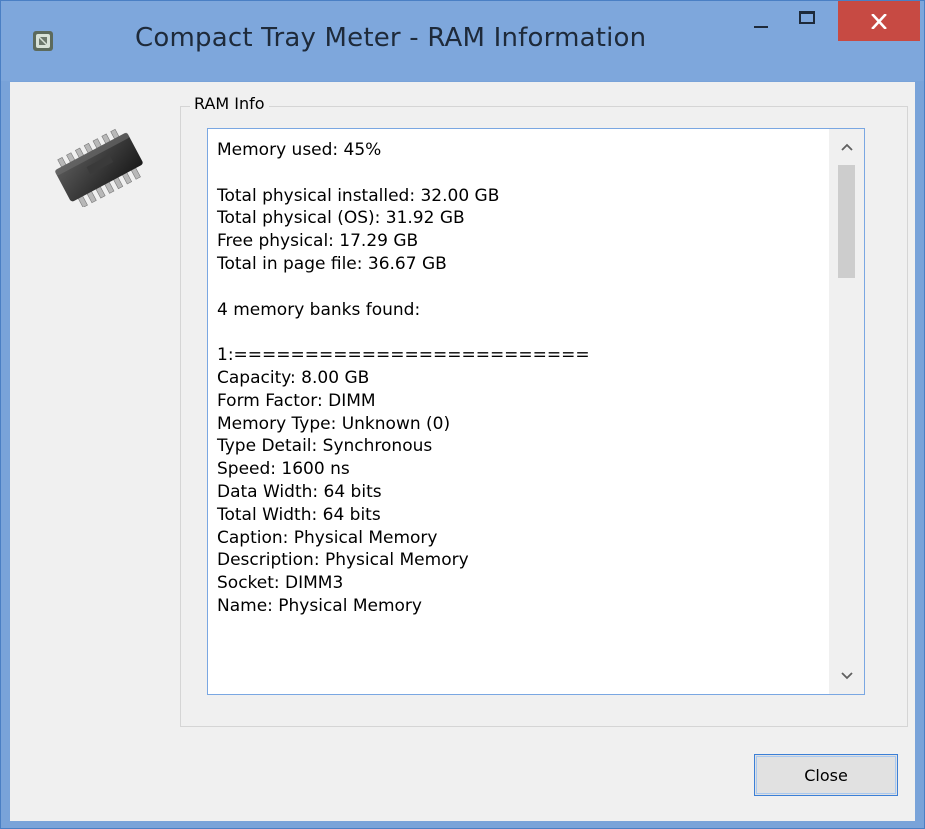  What do you see at coordinates (761, 27) in the screenshot?
I see `minimize-icon` at bounding box center [761, 27].